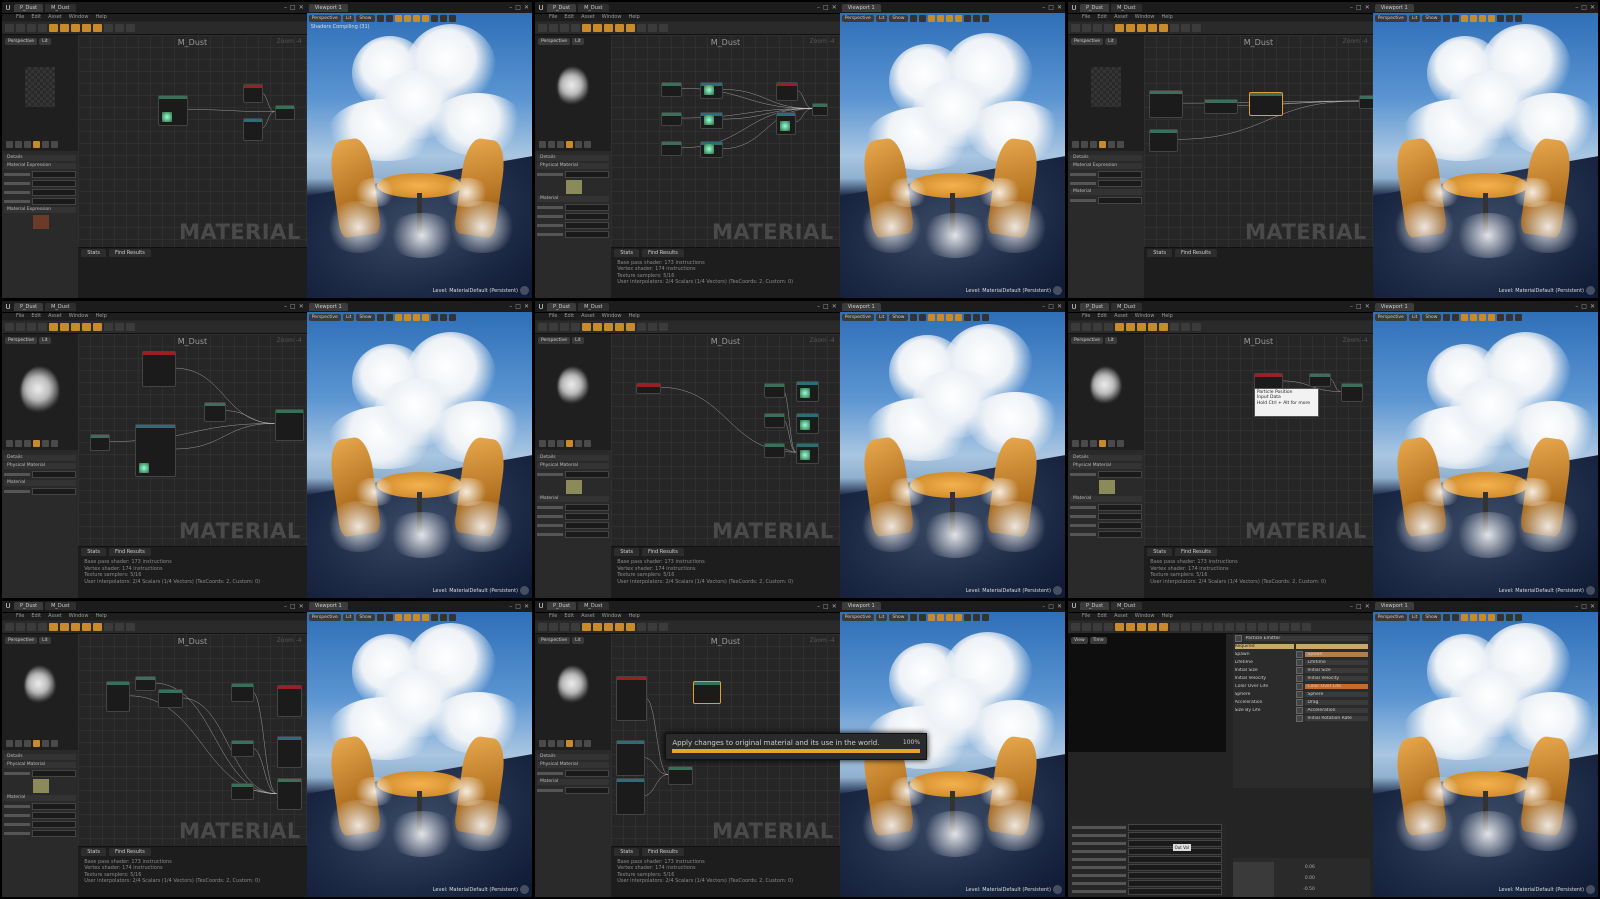  I want to click on preview-button: Perspective, so click(554, 640).